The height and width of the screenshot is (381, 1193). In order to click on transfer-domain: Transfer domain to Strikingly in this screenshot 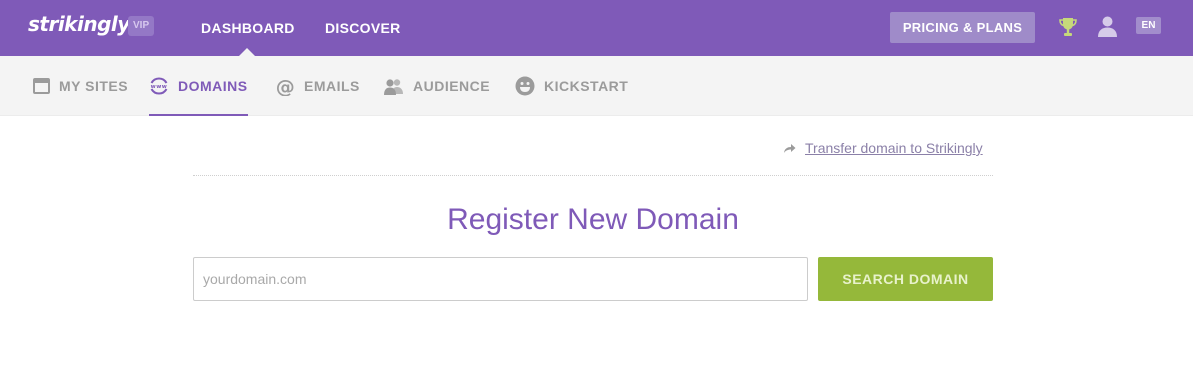, I will do `click(883, 148)`.